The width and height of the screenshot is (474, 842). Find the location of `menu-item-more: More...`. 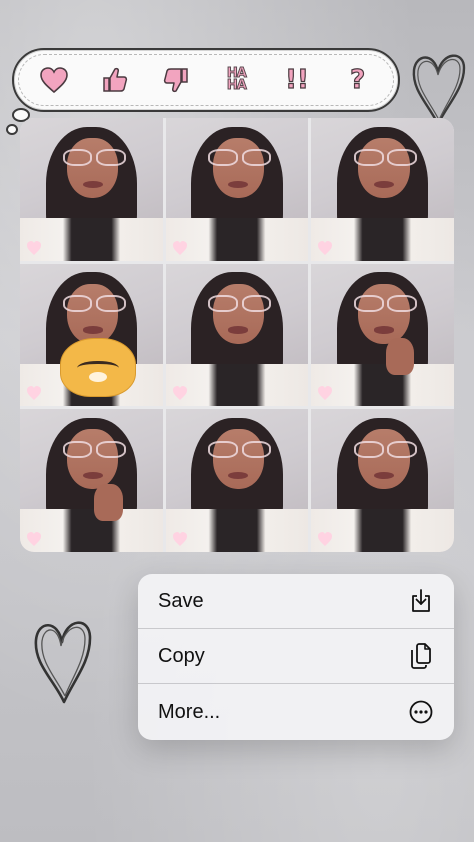

menu-item-more: More... is located at coordinates (296, 712).